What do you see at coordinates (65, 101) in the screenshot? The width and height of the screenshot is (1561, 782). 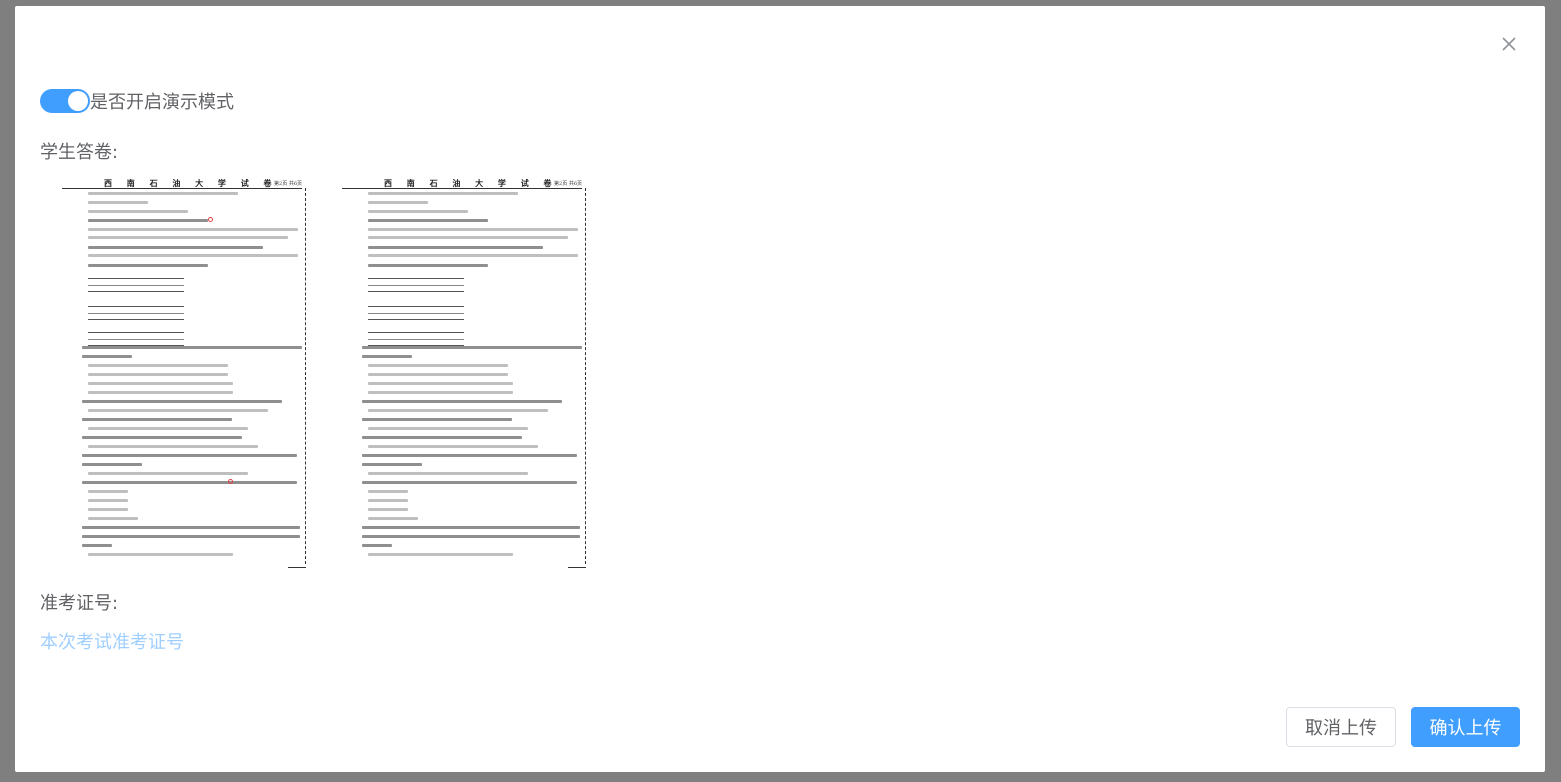 I see `demo-mode-toggle` at bounding box center [65, 101].